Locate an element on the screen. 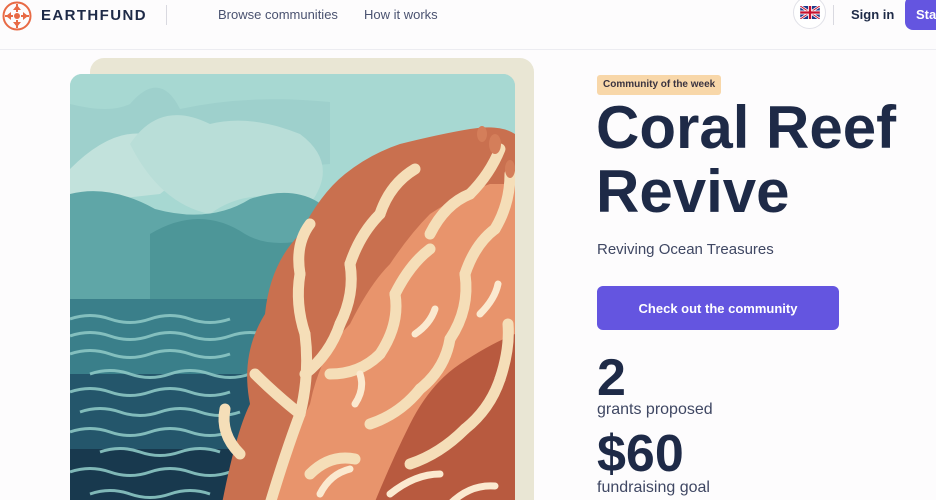 Image resolution: width=936 pixels, height=500 pixels. title-line-2: Revive is located at coordinates (693, 191).